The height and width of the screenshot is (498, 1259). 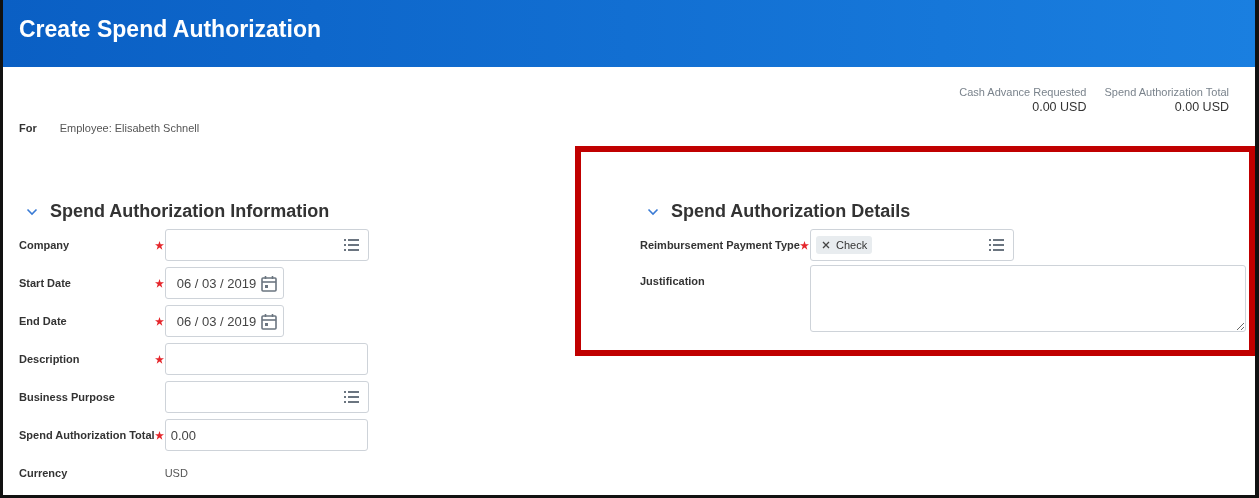 I want to click on field-label: Currency, so click(x=44, y=473).